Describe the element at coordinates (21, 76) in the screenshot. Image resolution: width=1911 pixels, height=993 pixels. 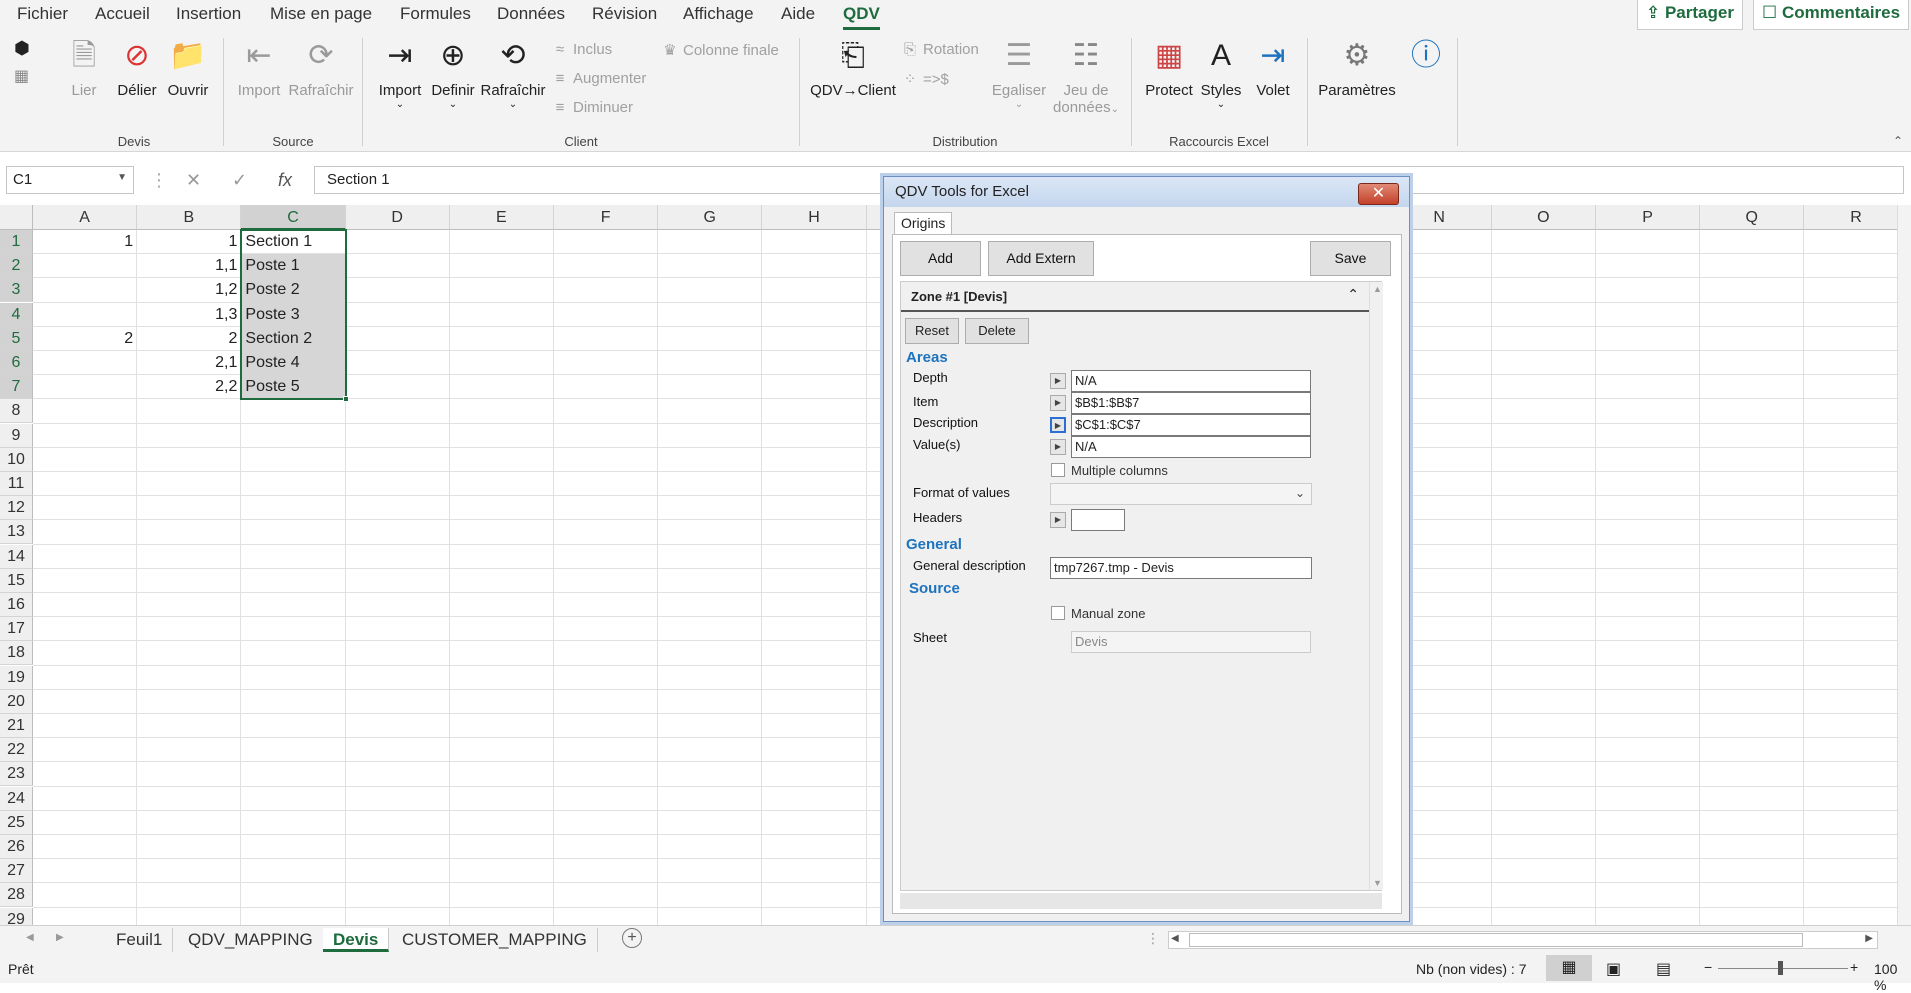
I see `qdv-small-icon: ▦` at that location.